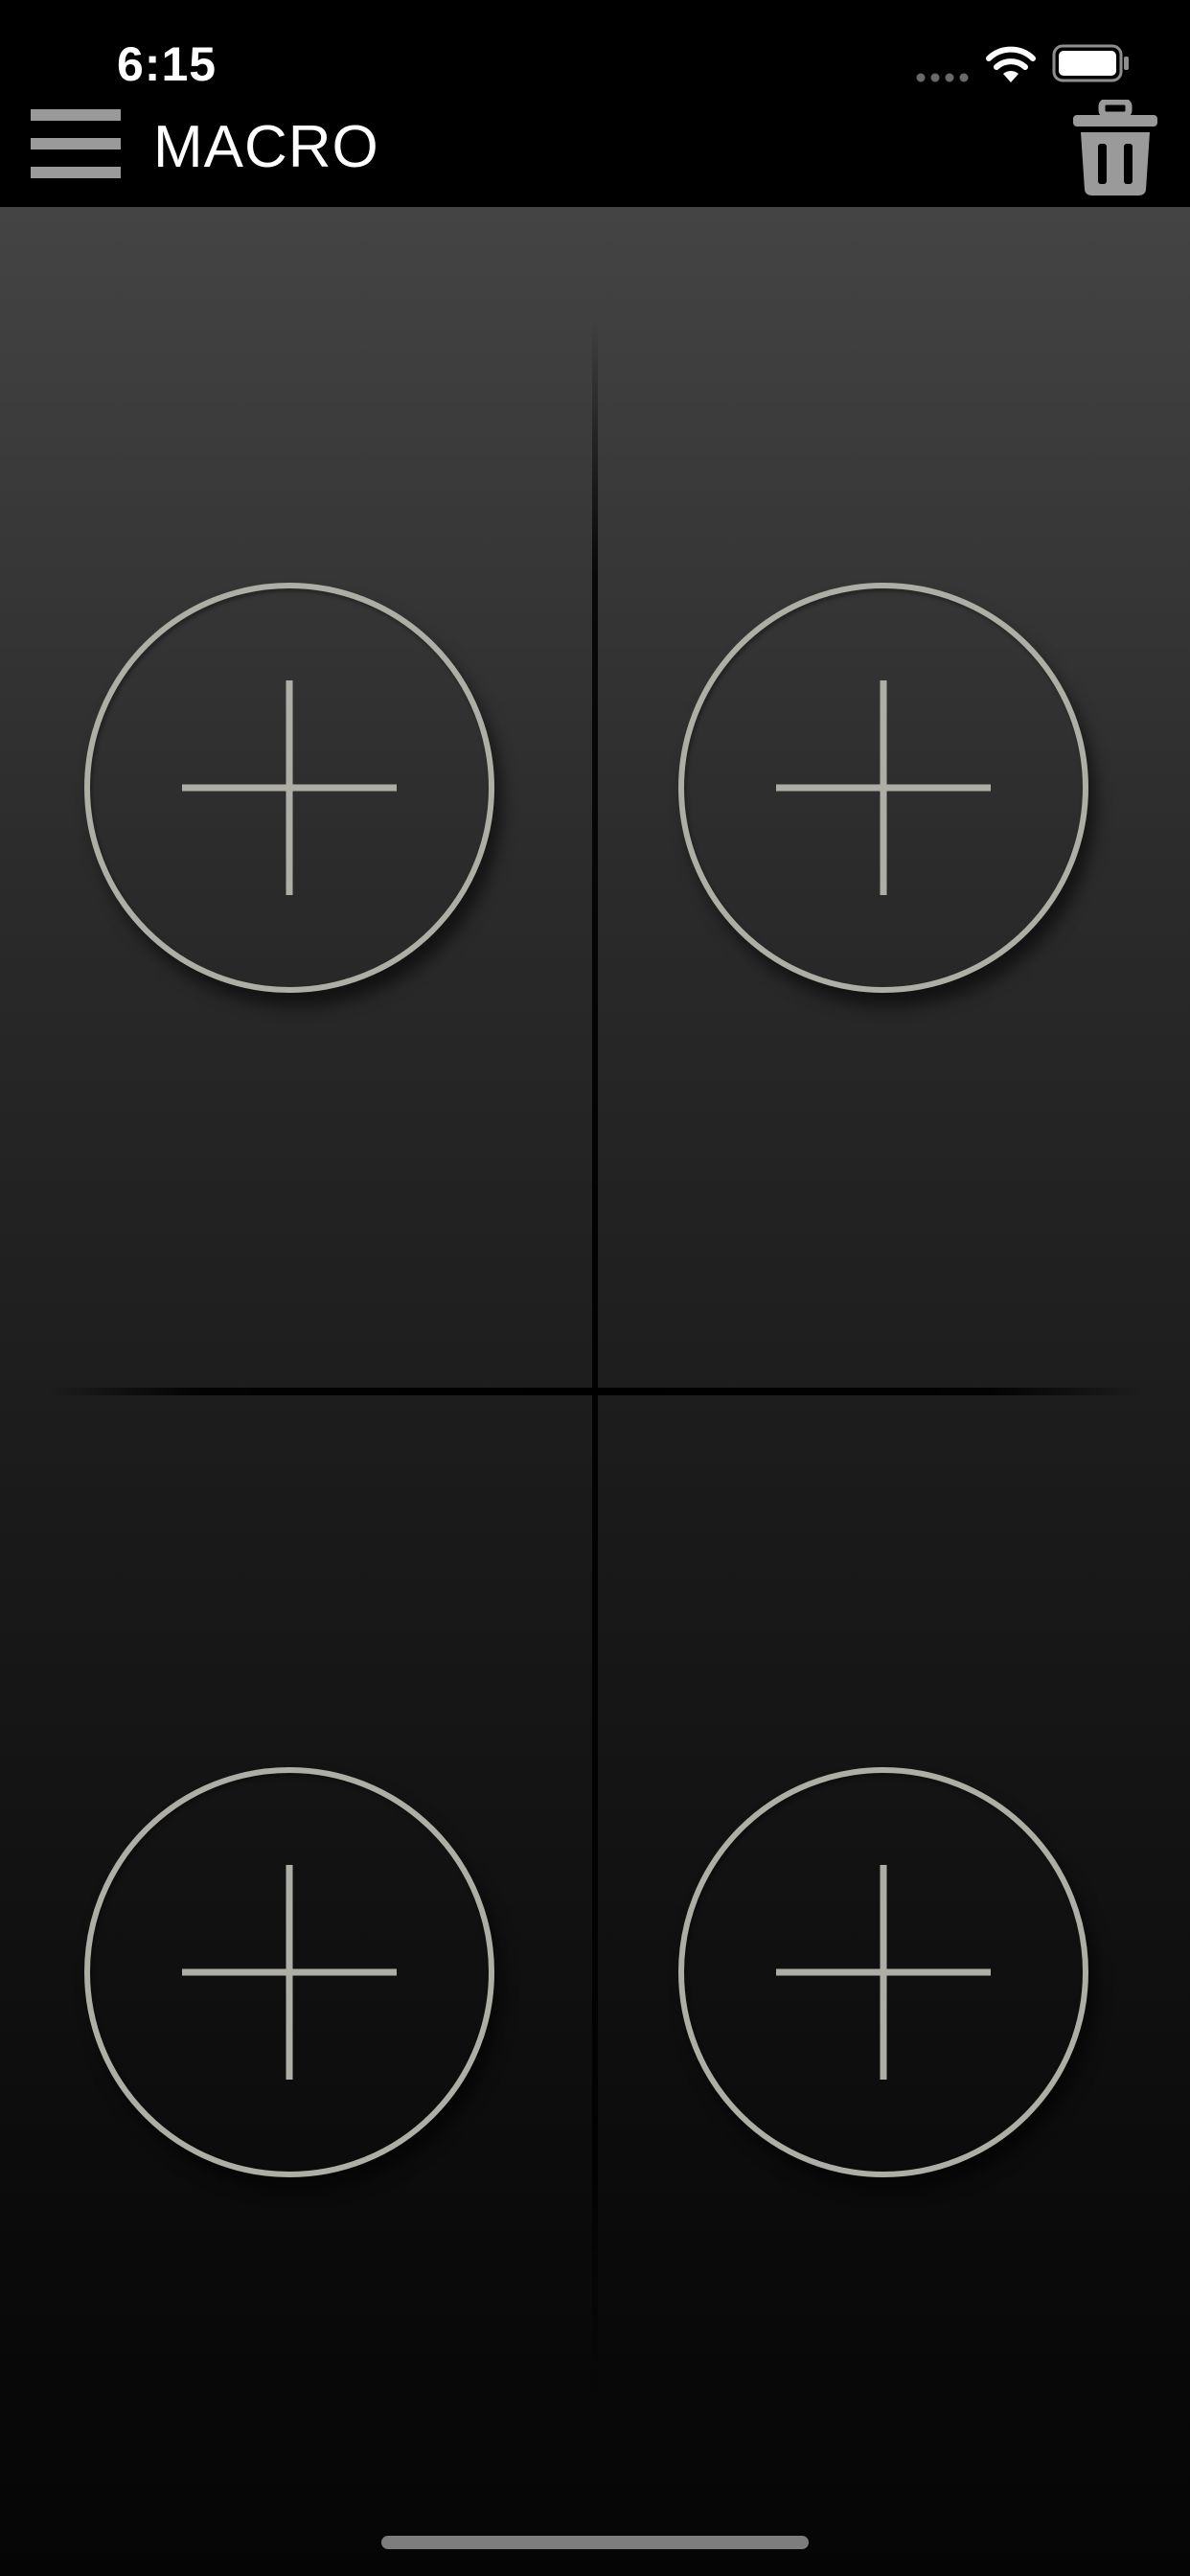 This screenshot has height=2576, width=1190. Describe the element at coordinates (76, 115) in the screenshot. I see `menu-bar-top` at that location.